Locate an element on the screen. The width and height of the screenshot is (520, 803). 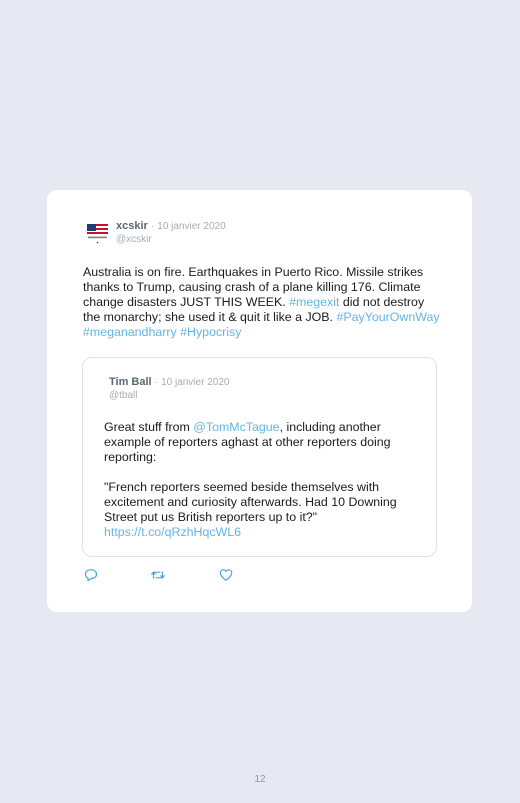
author-handle: @xcskir is located at coordinates (171, 240).